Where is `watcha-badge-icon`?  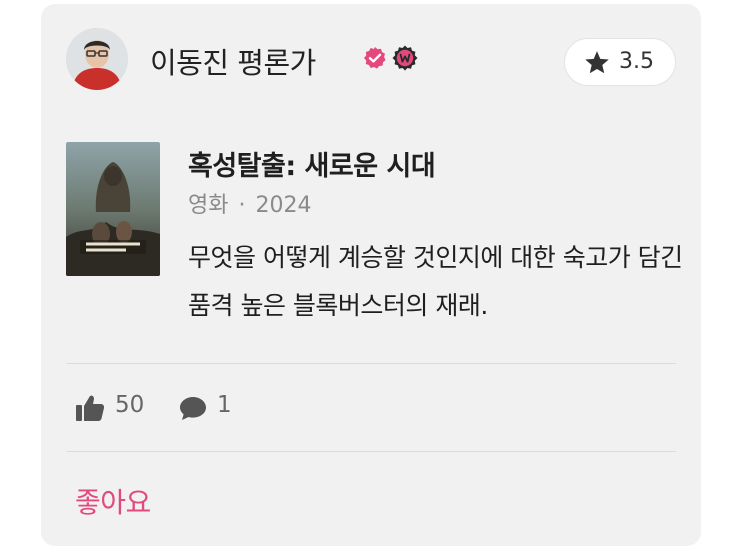 watcha-badge-icon is located at coordinates (405, 58).